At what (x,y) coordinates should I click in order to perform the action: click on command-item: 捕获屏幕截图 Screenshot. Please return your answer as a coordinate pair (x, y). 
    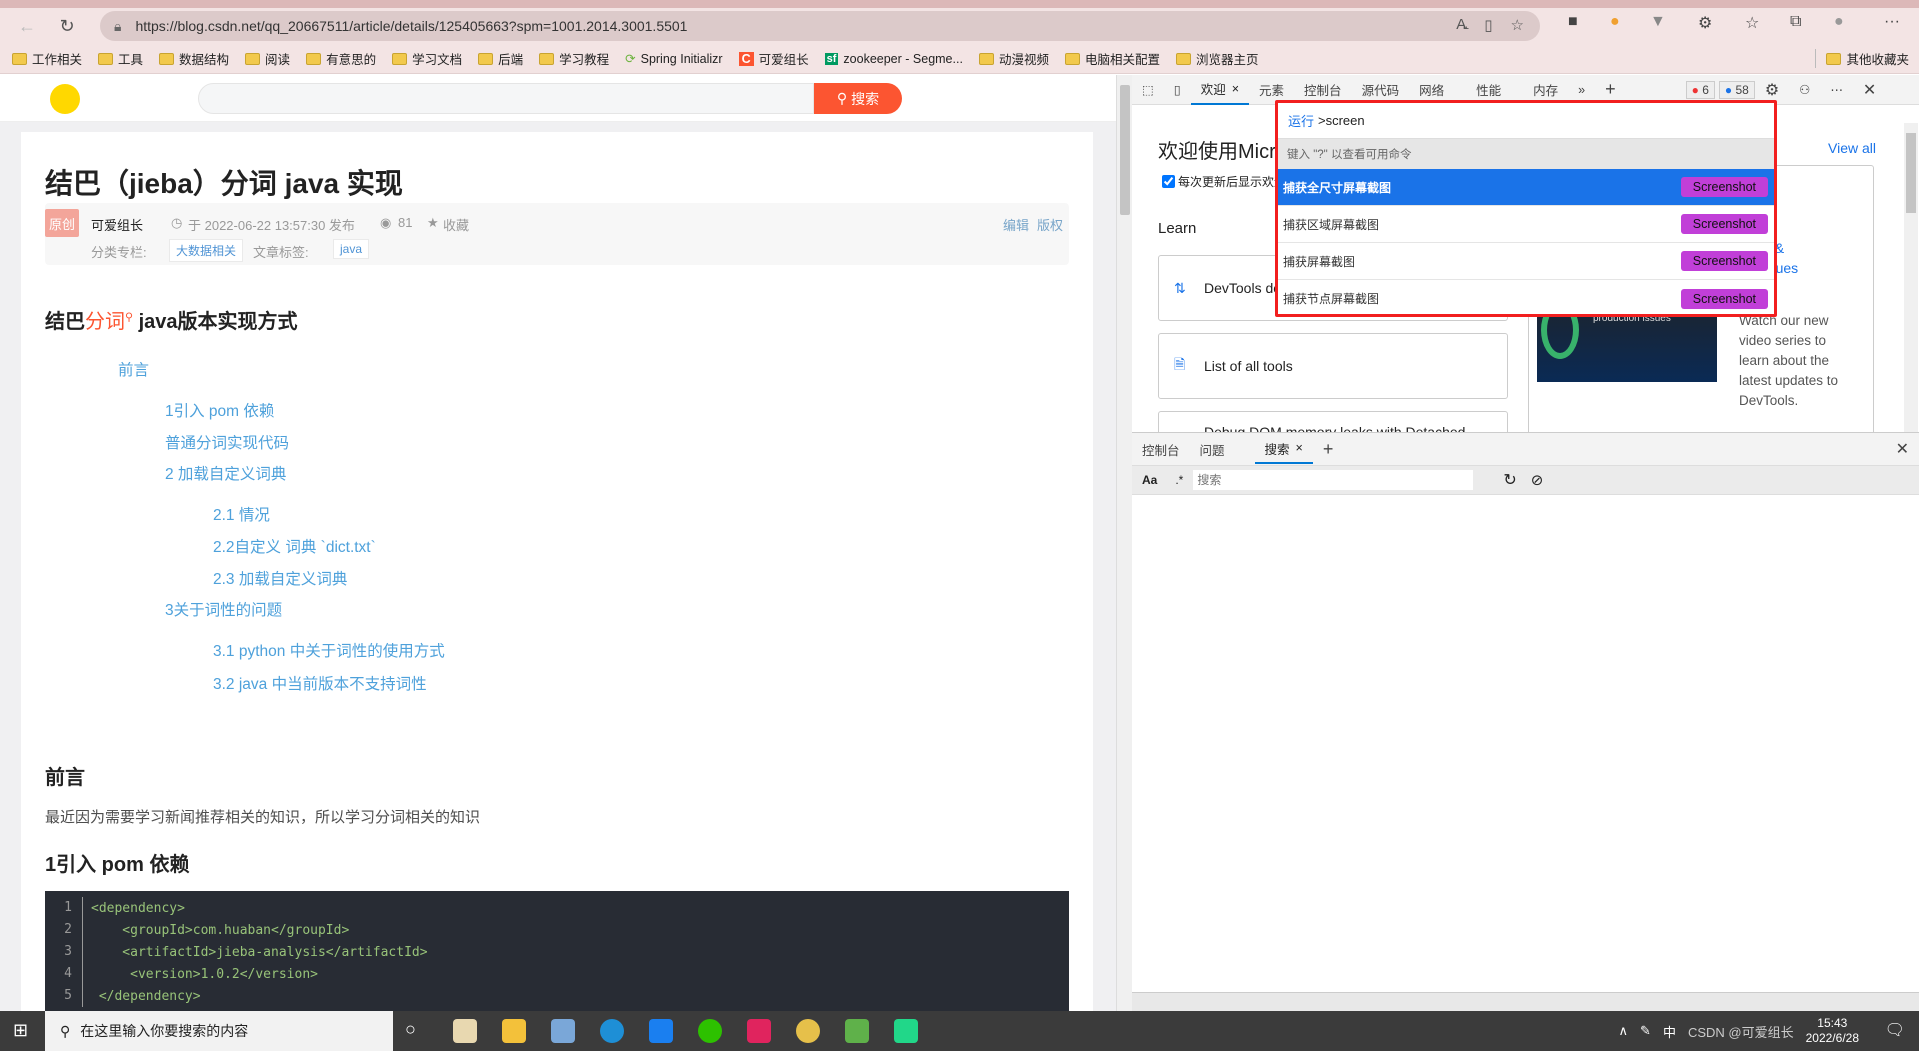
    Looking at the image, I should click on (1526, 261).